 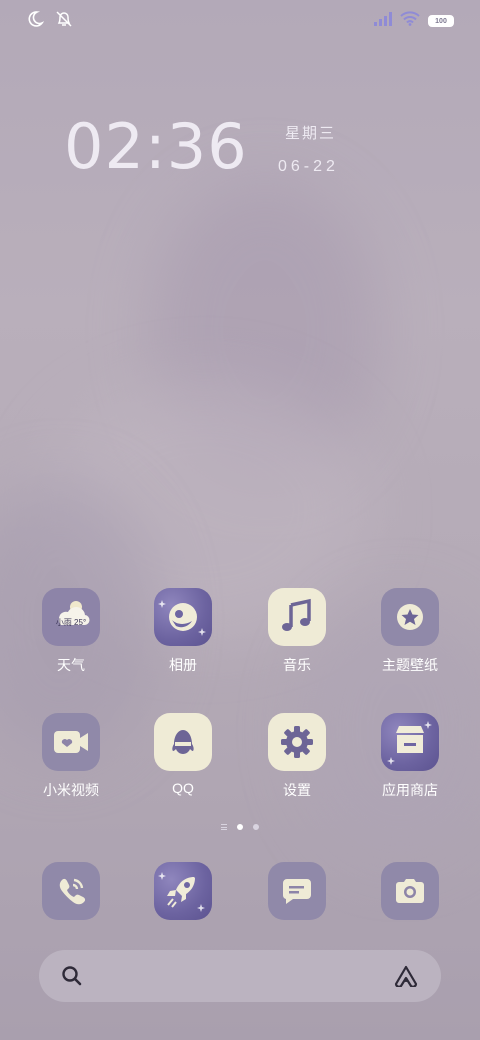 What do you see at coordinates (71, 622) in the screenshot?
I see `weather-widget-text: 小雨 25°` at bounding box center [71, 622].